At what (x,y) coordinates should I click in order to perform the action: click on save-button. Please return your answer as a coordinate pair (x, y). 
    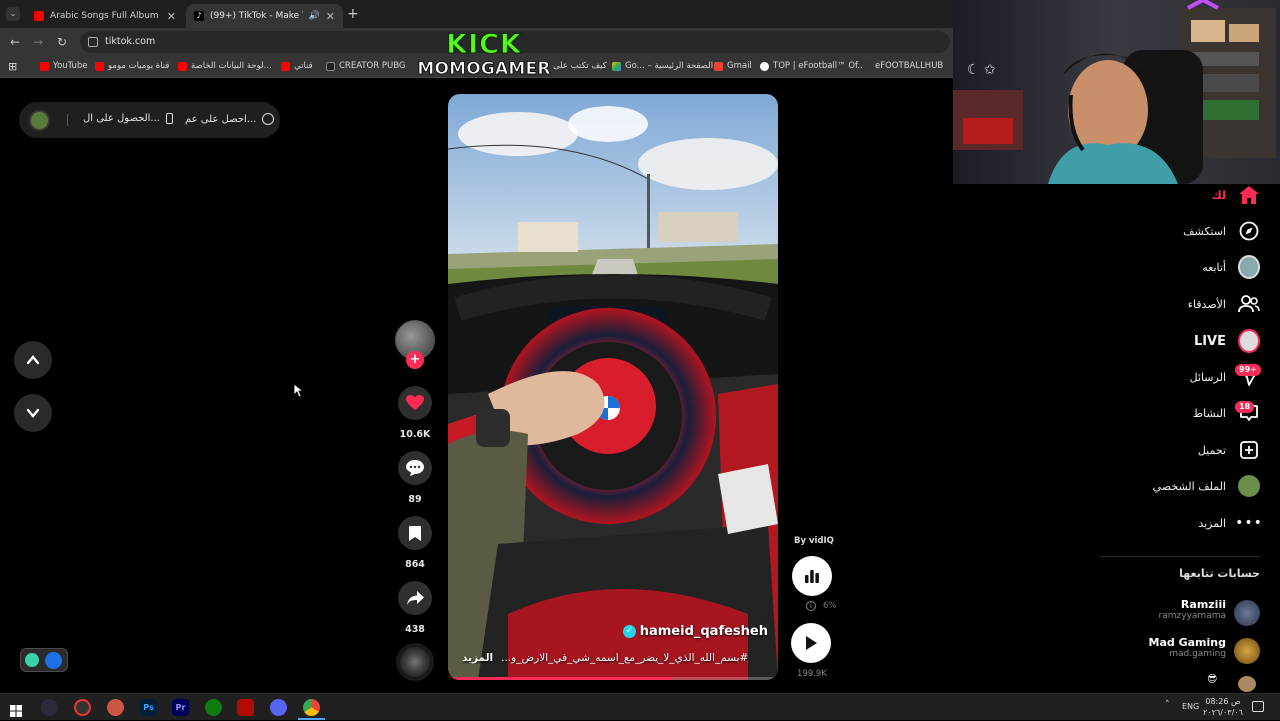
    Looking at the image, I should click on (415, 533).